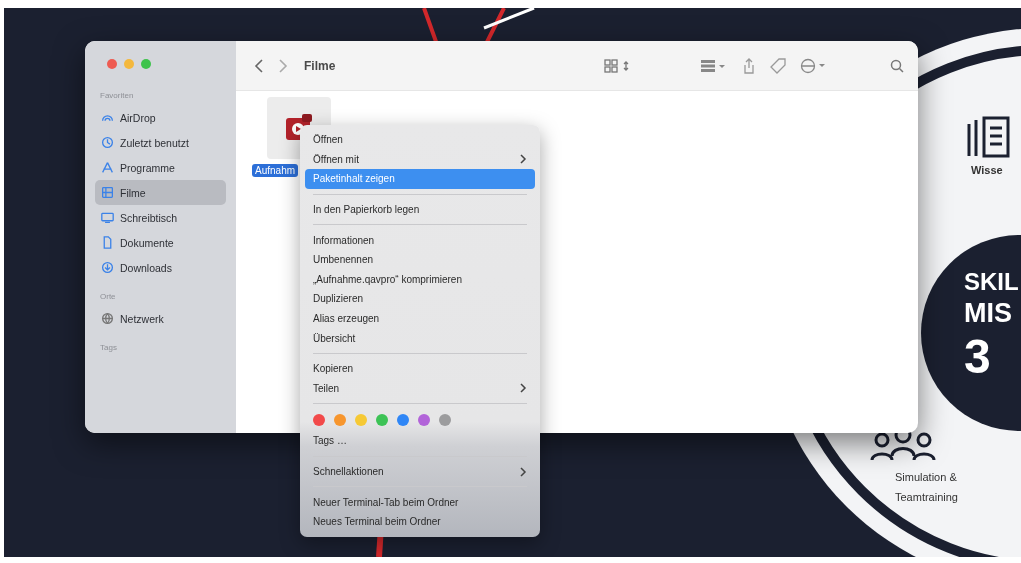 This screenshot has height=563, width=1021. What do you see at coordinates (749, 65) in the screenshot?
I see `share-icon` at bounding box center [749, 65].